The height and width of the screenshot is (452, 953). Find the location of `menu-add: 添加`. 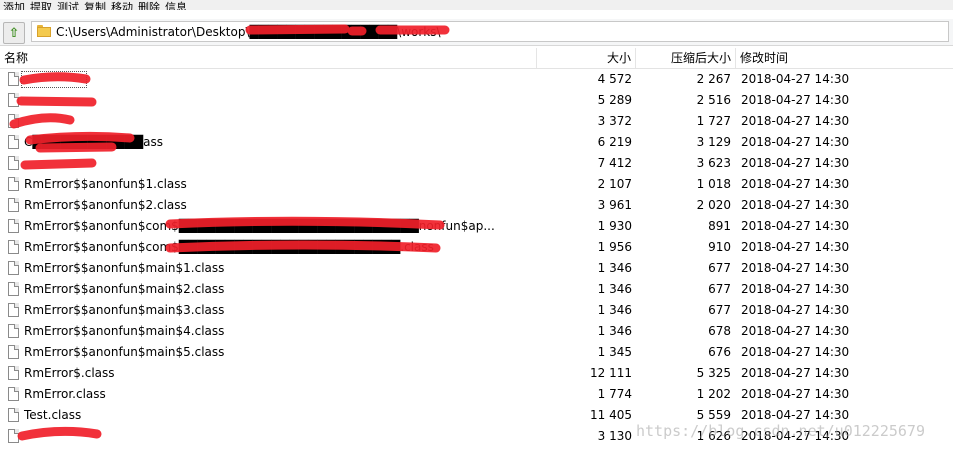

menu-add: 添加 is located at coordinates (14, 6).